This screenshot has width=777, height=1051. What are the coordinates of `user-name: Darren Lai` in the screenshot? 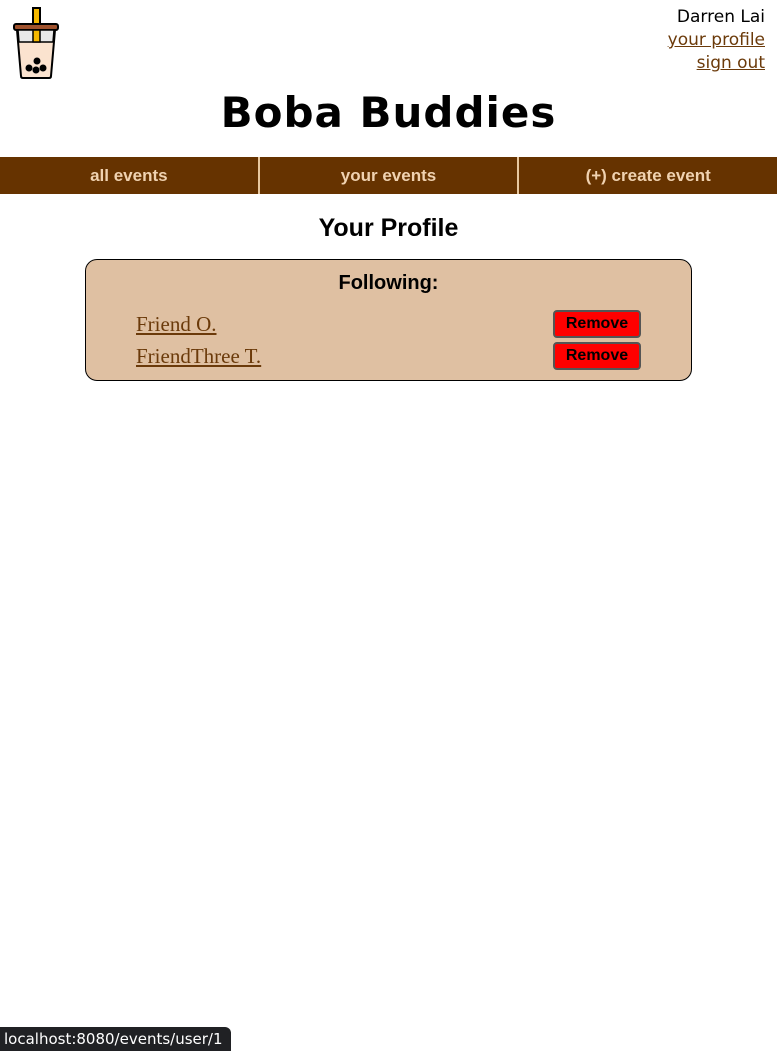 It's located at (720, 17).